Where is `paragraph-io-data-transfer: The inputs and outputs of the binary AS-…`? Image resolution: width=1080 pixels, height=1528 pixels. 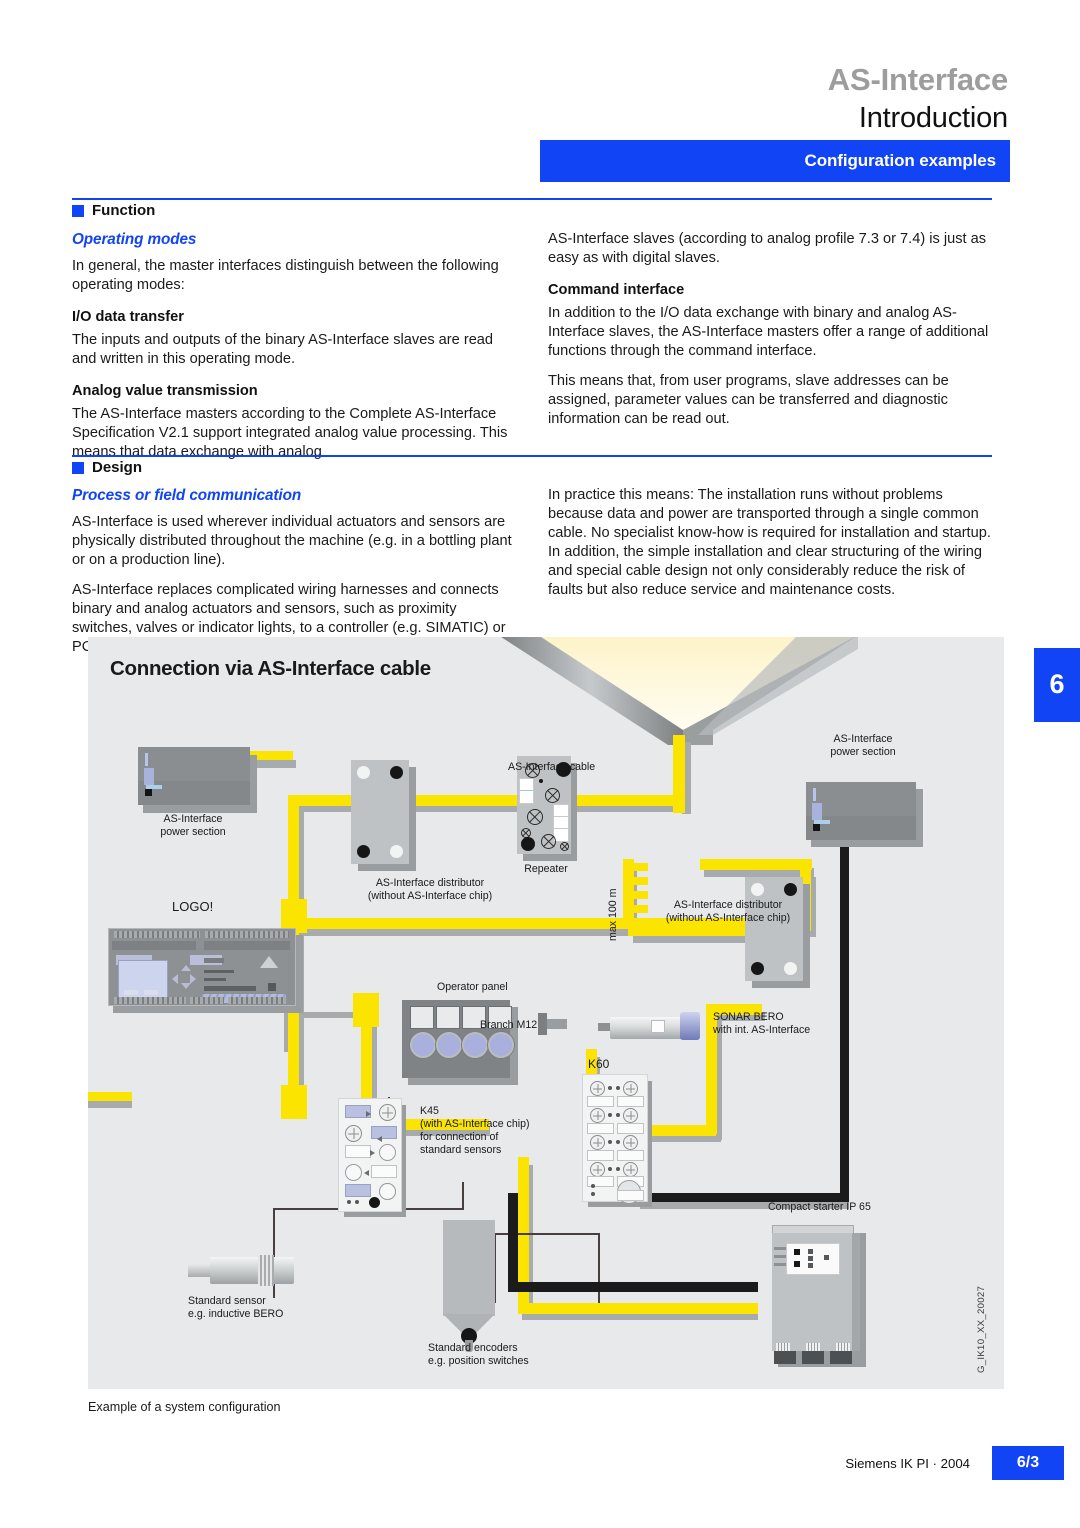 paragraph-io-data-transfer: The inputs and outputs of the binary AS-… is located at coordinates (283, 349).